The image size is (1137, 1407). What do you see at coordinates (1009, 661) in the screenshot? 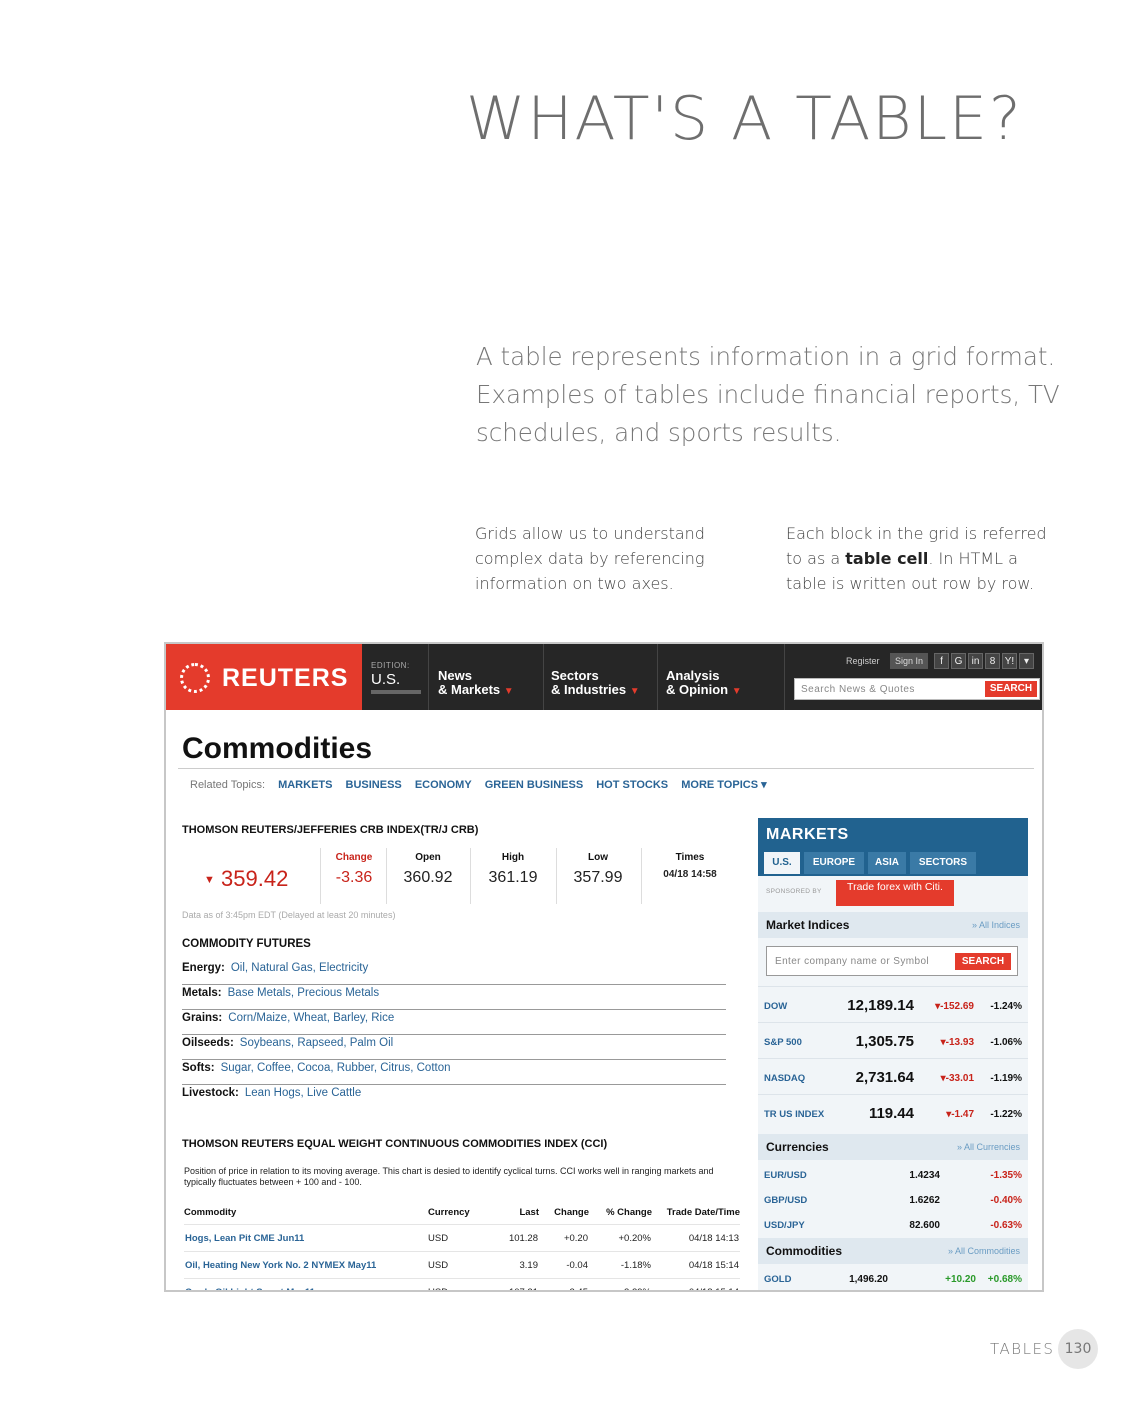
I see `yahoo-icon: Y!` at bounding box center [1009, 661].